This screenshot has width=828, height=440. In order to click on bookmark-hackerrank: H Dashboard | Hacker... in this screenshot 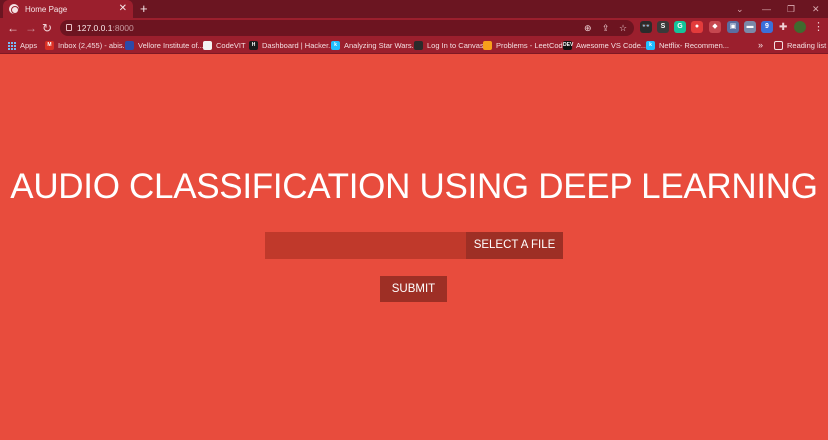, I will do `click(291, 45)`.